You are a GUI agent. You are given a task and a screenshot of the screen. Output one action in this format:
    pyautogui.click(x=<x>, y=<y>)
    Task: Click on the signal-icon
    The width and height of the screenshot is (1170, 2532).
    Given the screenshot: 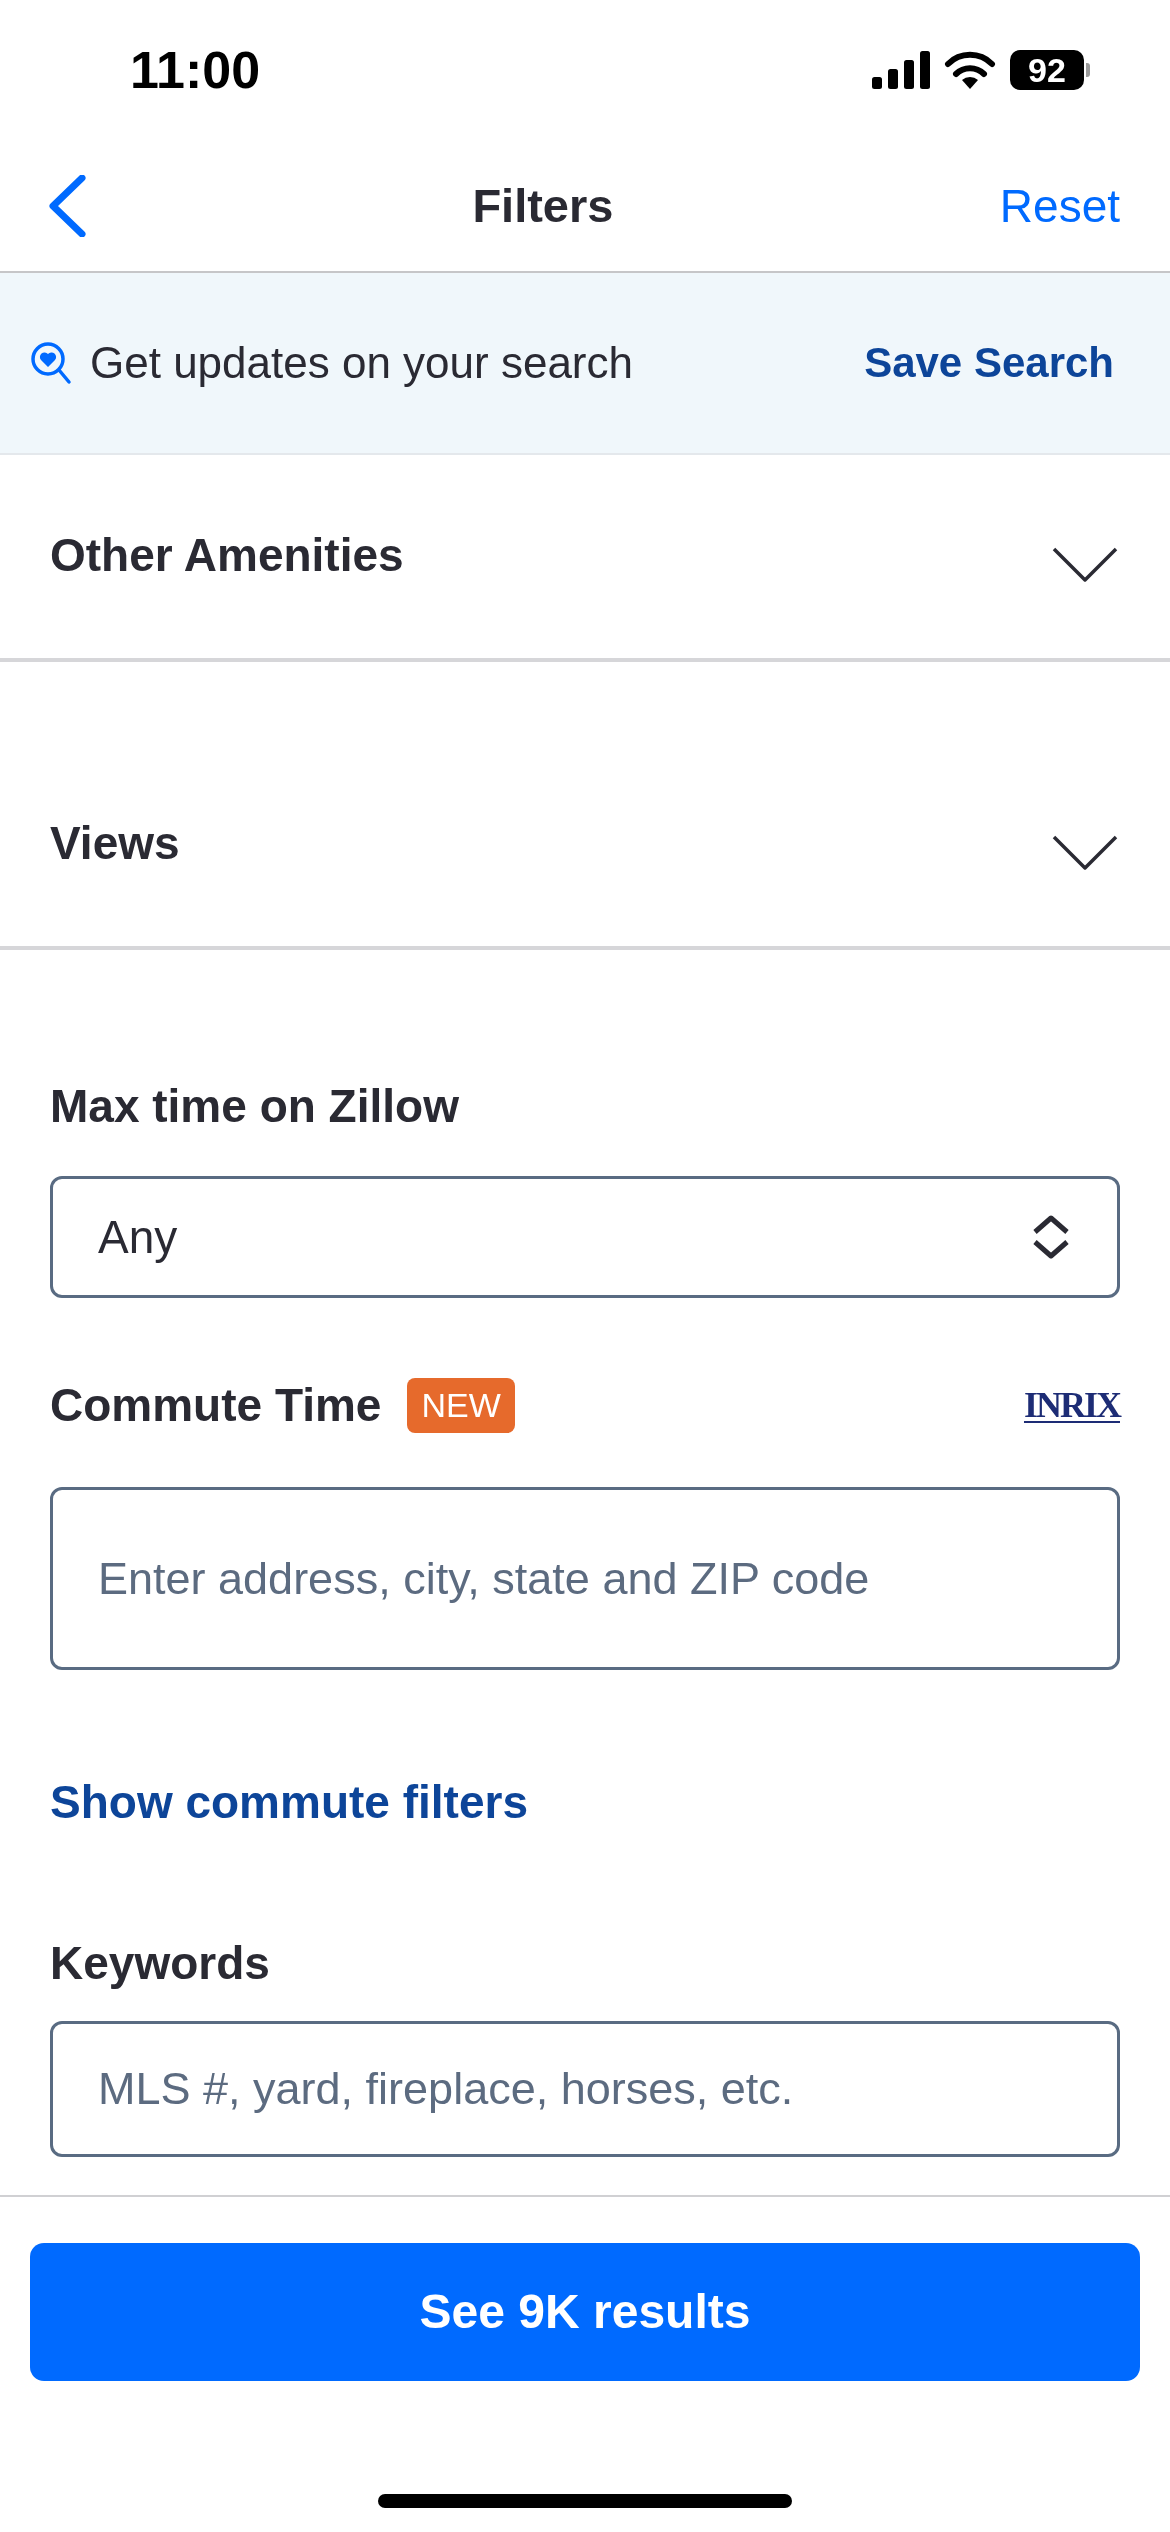 What is the action you would take?
    pyautogui.click(x=901, y=70)
    